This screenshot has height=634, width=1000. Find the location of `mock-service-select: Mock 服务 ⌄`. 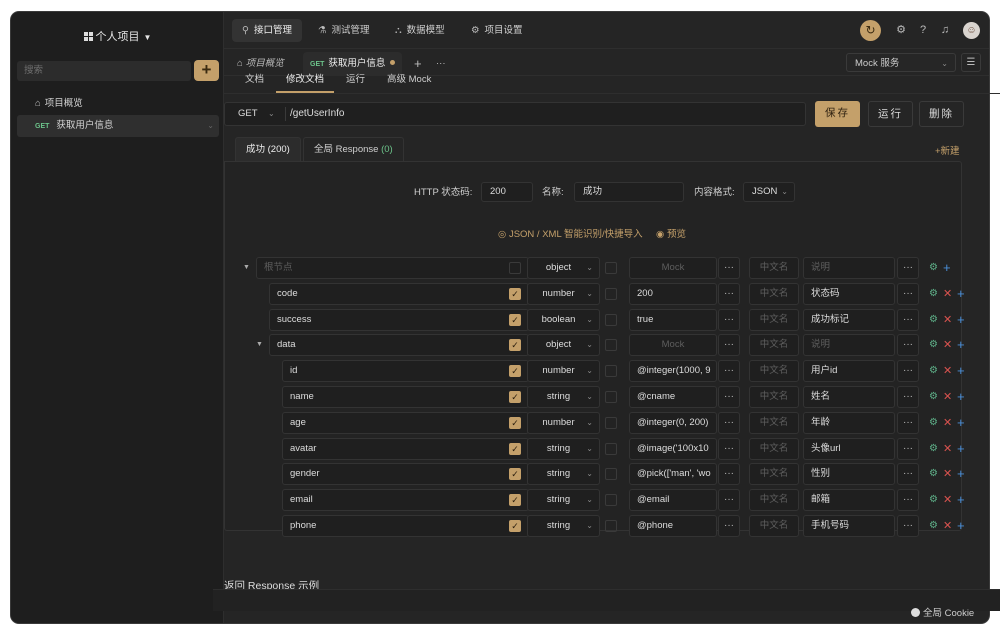

mock-service-select: Mock 服务 ⌄ is located at coordinates (901, 62).